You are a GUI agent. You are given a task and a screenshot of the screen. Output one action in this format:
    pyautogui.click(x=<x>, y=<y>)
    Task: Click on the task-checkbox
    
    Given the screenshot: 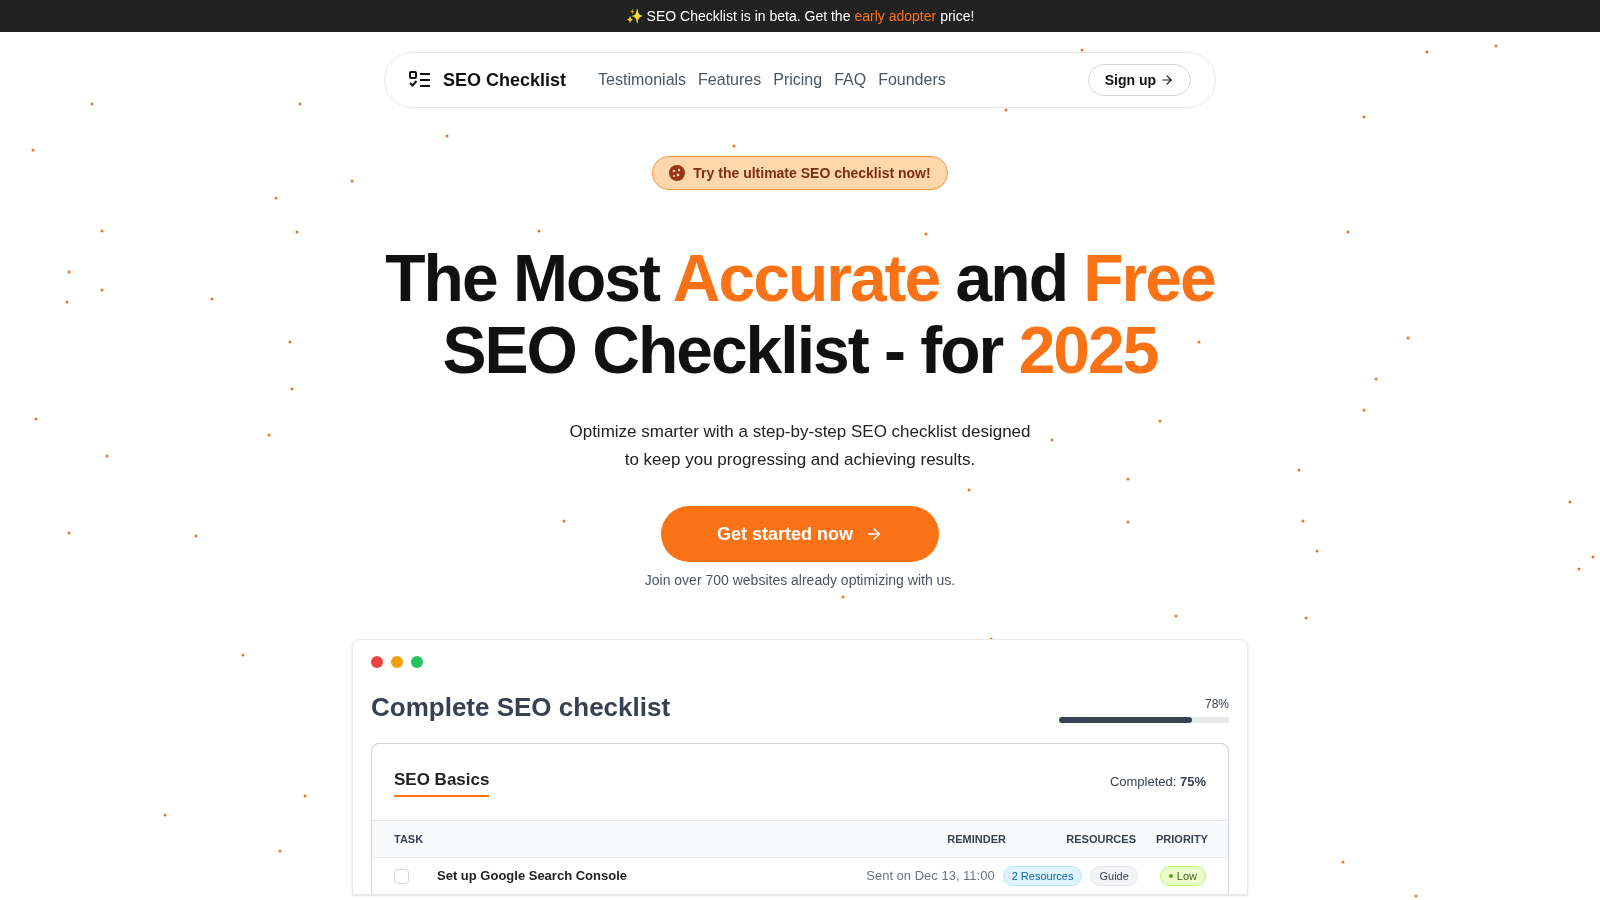 What is the action you would take?
    pyautogui.click(x=401, y=876)
    